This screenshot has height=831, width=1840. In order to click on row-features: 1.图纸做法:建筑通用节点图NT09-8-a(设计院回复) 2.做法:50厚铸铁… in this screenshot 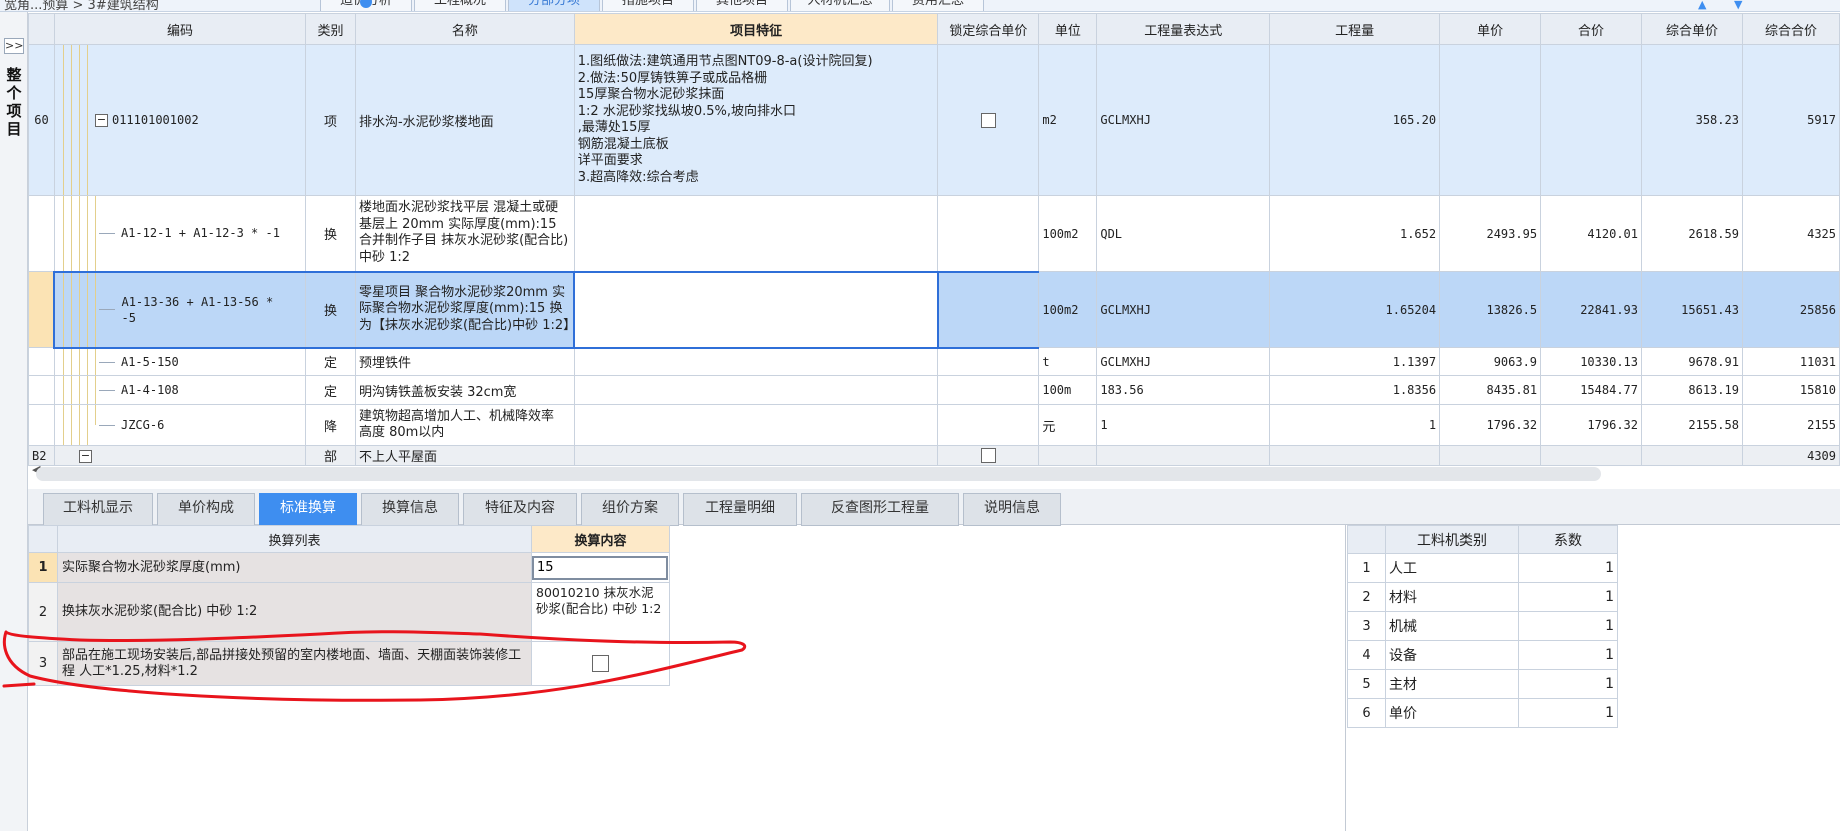, I will do `click(756, 120)`.